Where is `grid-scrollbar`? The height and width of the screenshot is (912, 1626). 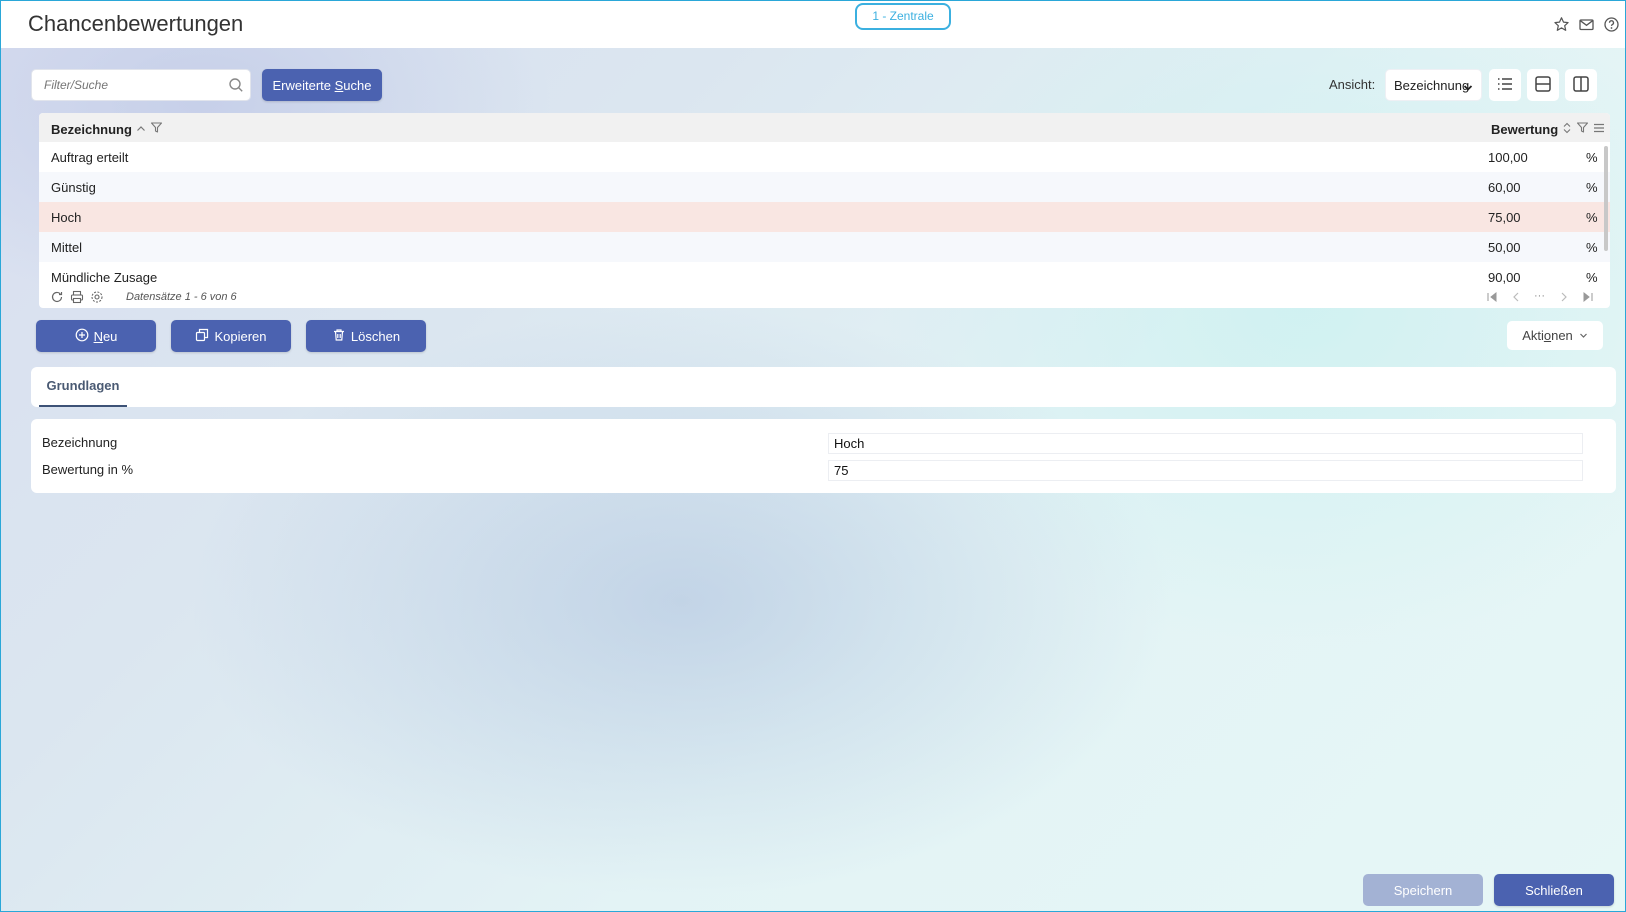 grid-scrollbar is located at coordinates (1606, 198).